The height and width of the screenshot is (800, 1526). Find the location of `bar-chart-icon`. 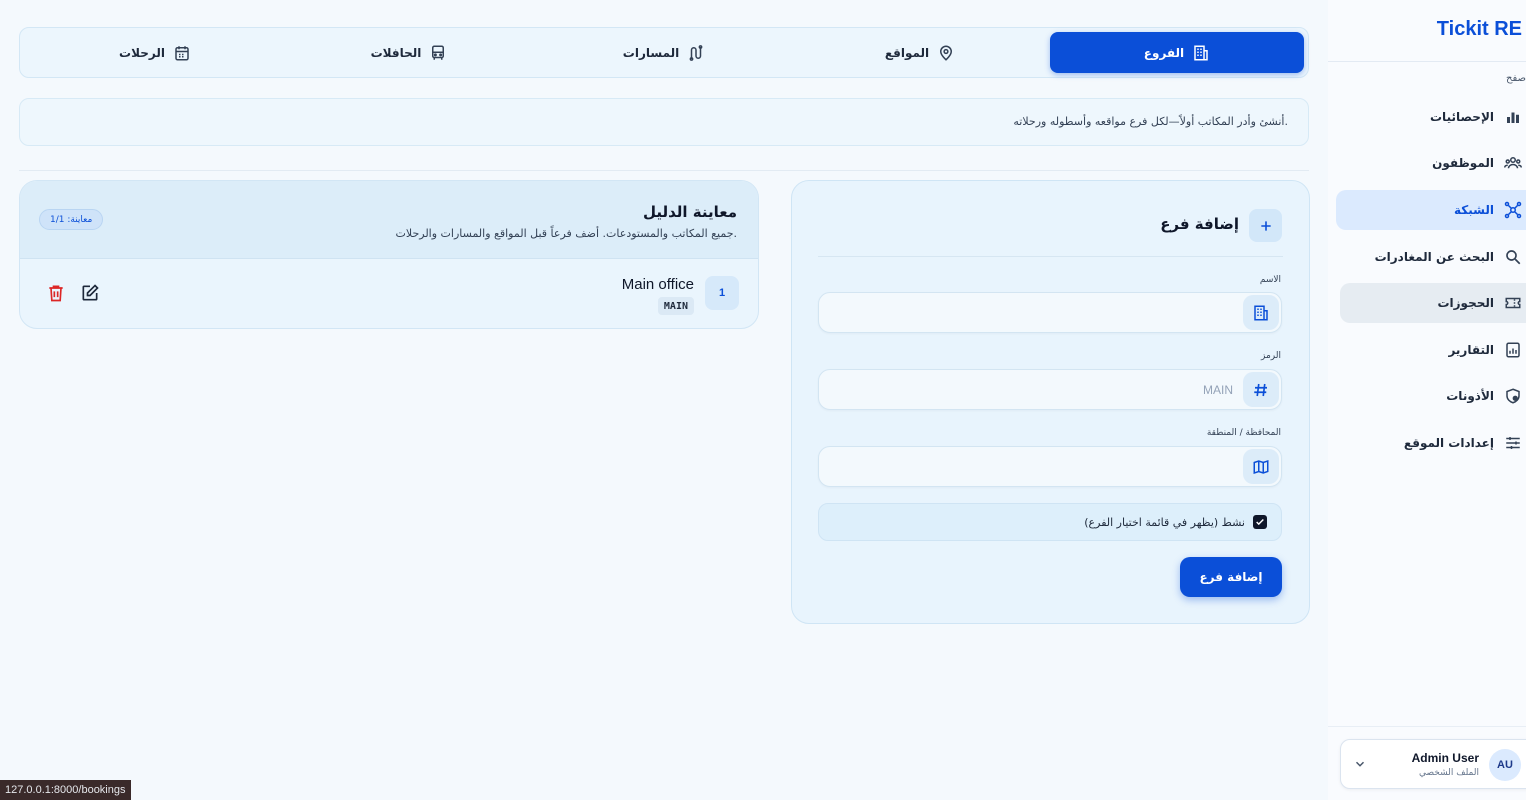

bar-chart-icon is located at coordinates (1513, 117).